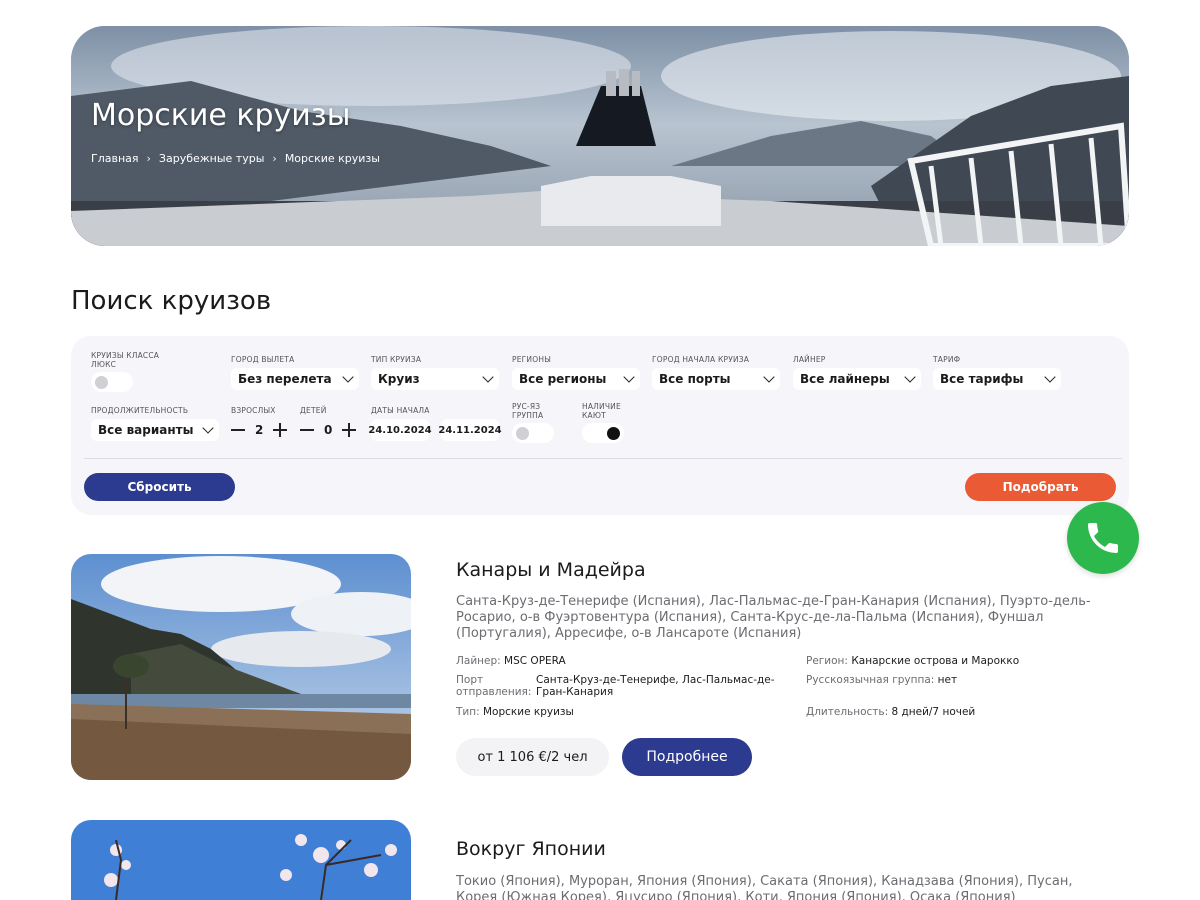  I want to click on date-from-input: 24.10.2024, so click(400, 430).